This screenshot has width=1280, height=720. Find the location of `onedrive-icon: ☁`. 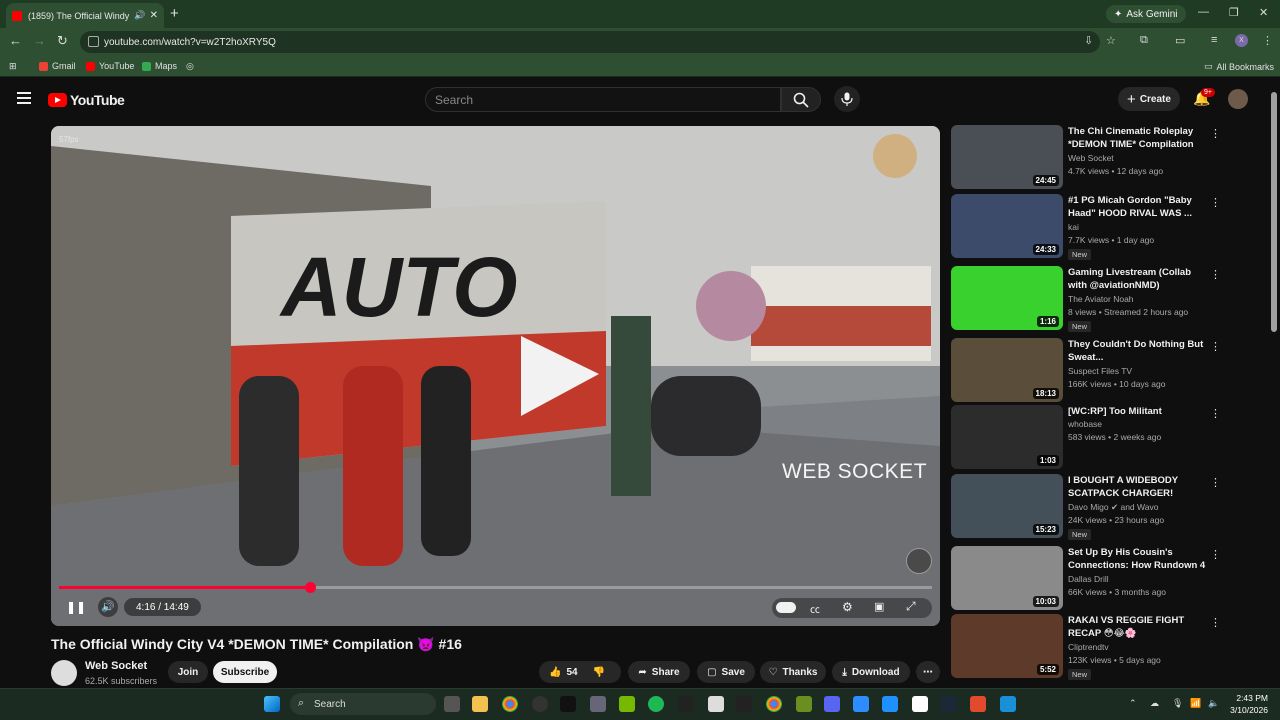

onedrive-icon: ☁ is located at coordinates (1154, 703).